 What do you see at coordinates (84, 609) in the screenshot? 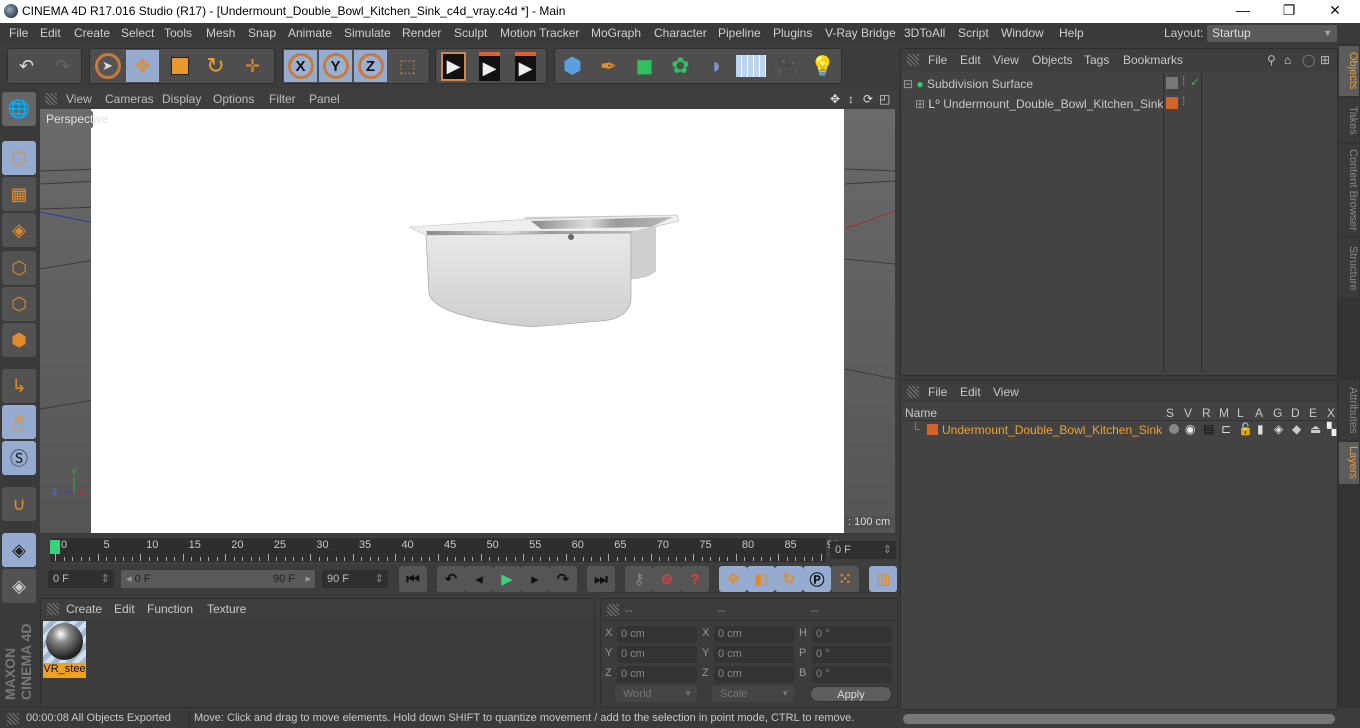
I see `material-menu-create: Create` at bounding box center [84, 609].